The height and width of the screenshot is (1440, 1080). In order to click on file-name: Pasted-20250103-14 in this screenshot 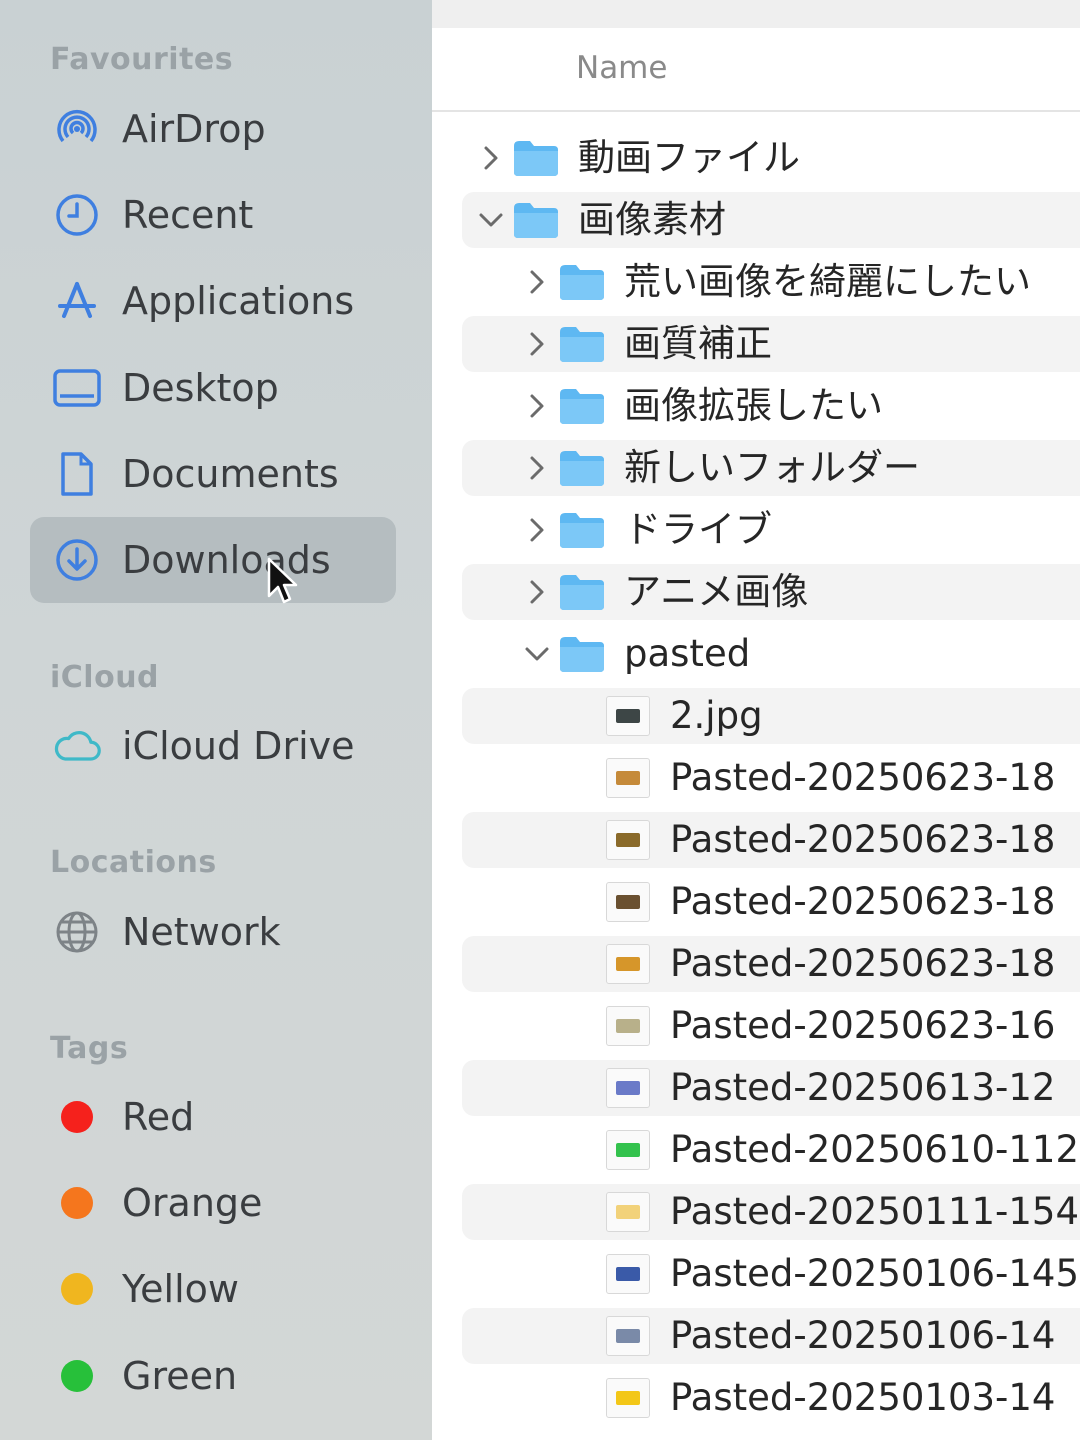, I will do `click(863, 1397)`.